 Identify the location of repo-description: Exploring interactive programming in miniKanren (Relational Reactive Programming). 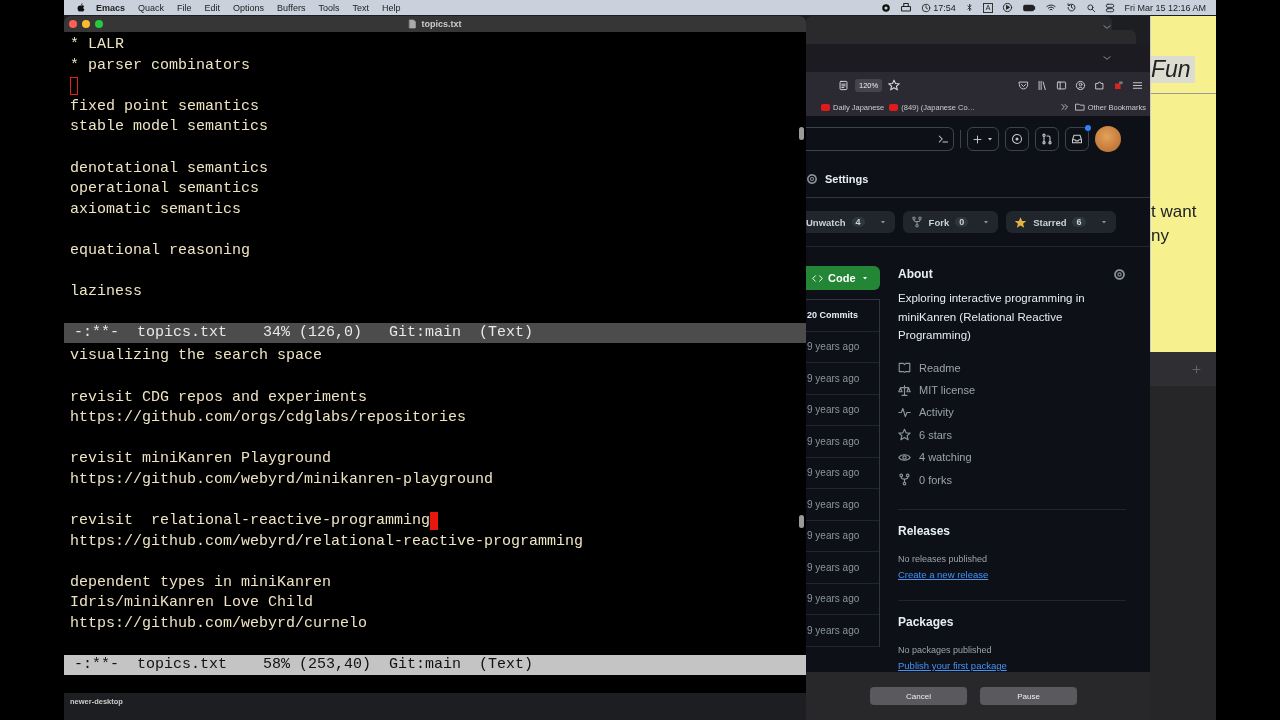
(992, 317).